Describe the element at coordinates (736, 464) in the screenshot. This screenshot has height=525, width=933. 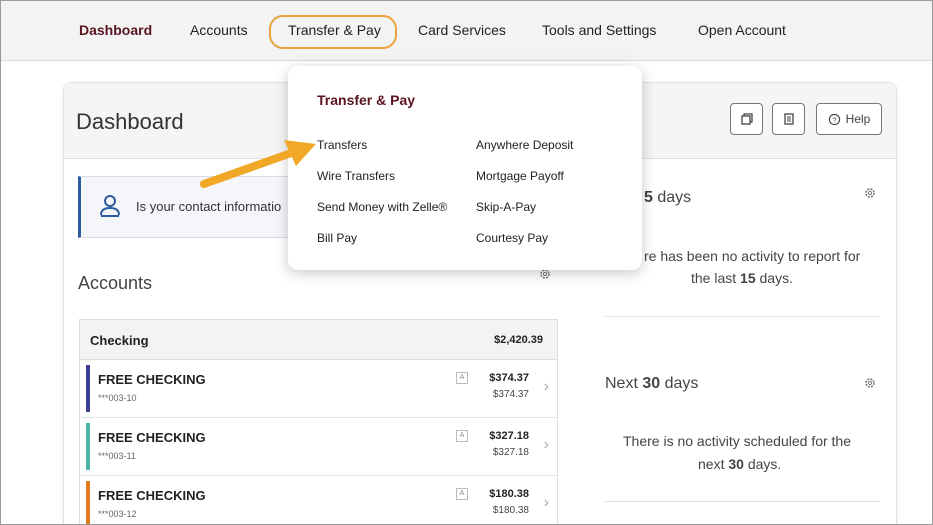
I see `next-msg-num: 30` at that location.